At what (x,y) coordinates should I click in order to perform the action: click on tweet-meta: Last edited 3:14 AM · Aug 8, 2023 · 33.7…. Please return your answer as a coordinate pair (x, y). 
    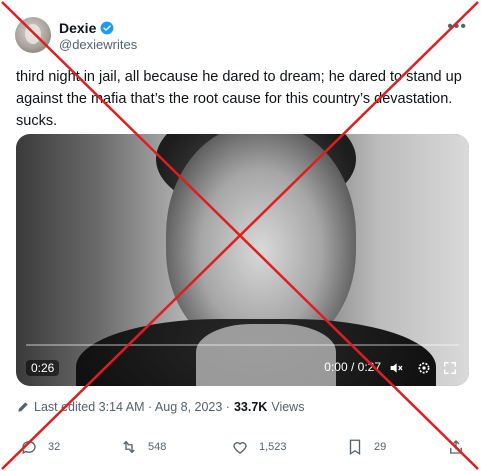
    Looking at the image, I should click on (160, 407).